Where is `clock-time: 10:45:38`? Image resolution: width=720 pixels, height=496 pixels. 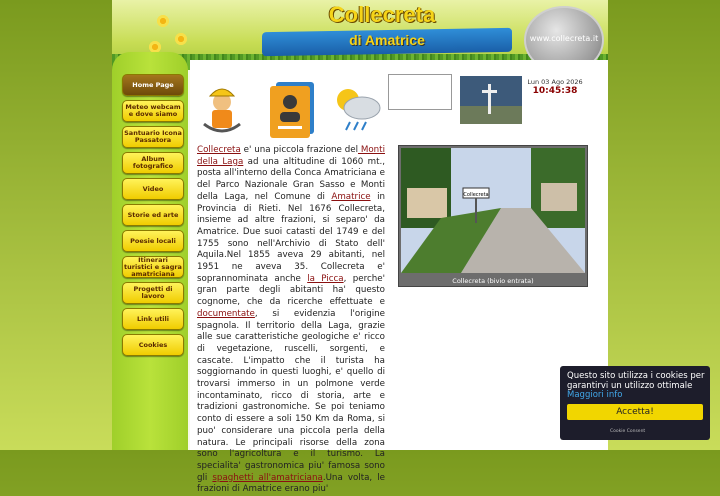
clock-time: 10:45:38 is located at coordinates (555, 91).